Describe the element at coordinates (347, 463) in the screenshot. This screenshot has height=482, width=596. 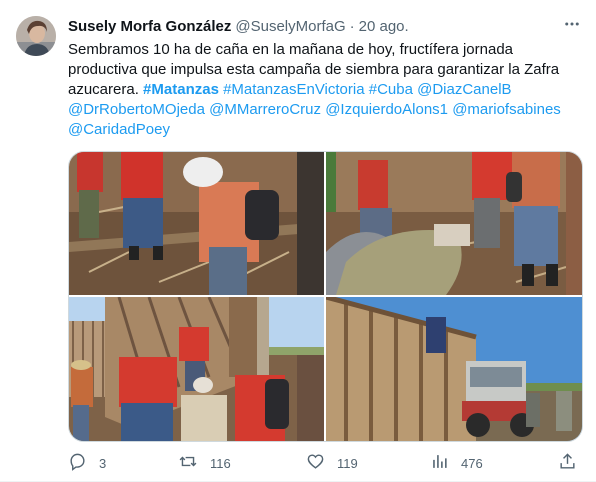
I see `like-count: 119` at that location.